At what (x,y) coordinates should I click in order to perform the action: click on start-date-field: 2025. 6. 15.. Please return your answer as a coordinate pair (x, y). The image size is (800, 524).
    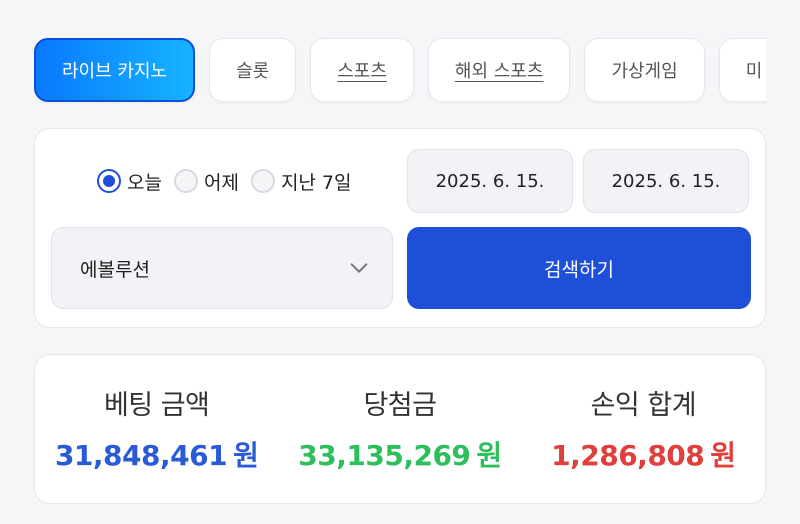
    Looking at the image, I should click on (490, 181).